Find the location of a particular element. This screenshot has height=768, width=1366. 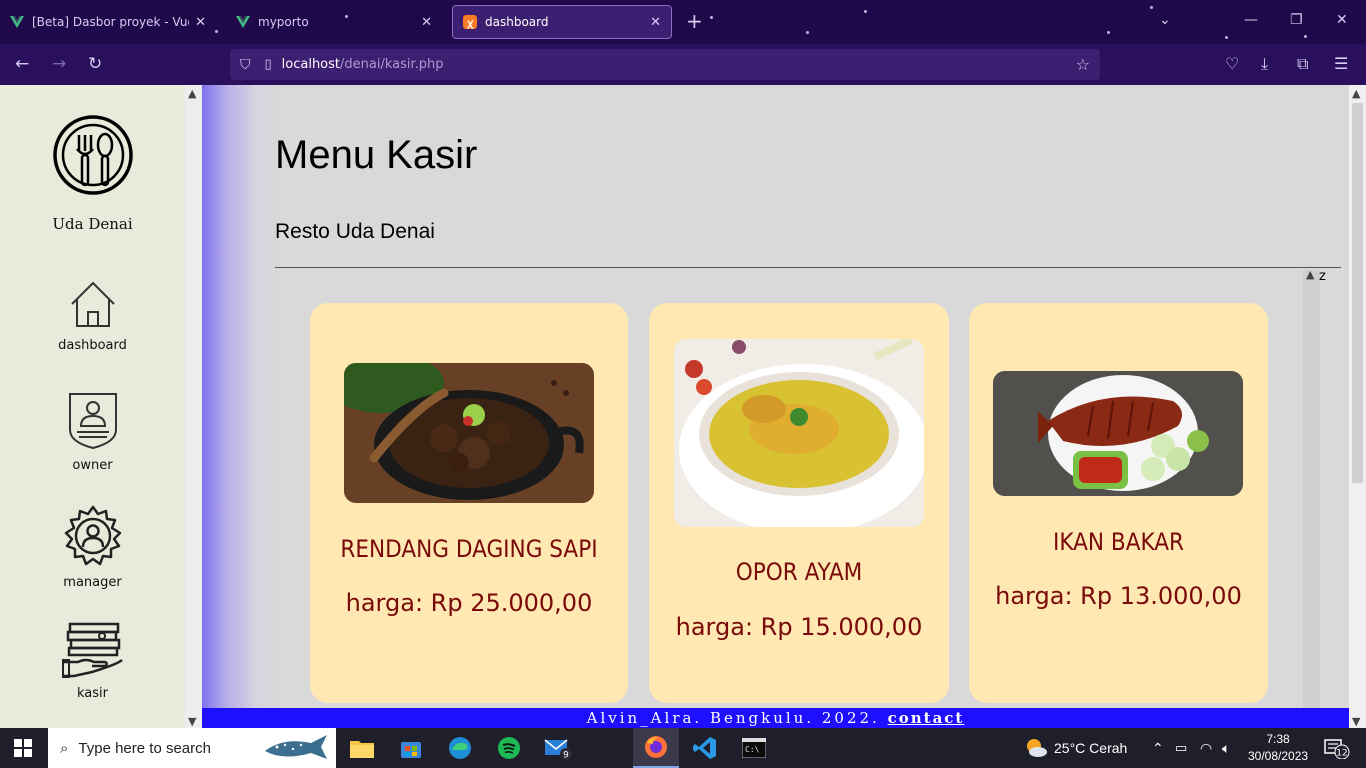

page-subtitle: Resto Uda Denai is located at coordinates (355, 231).